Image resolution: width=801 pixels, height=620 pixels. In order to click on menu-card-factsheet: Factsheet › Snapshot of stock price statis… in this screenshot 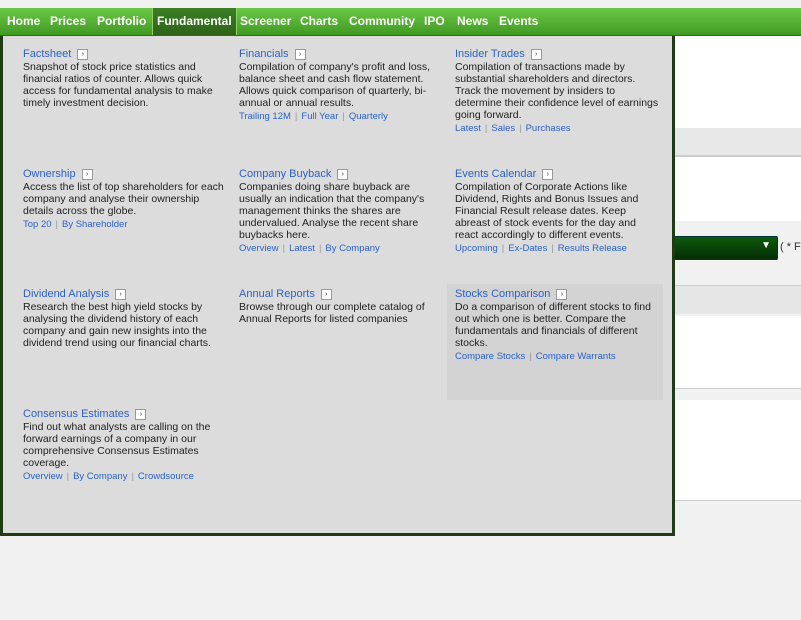, I will do `click(123, 79)`.